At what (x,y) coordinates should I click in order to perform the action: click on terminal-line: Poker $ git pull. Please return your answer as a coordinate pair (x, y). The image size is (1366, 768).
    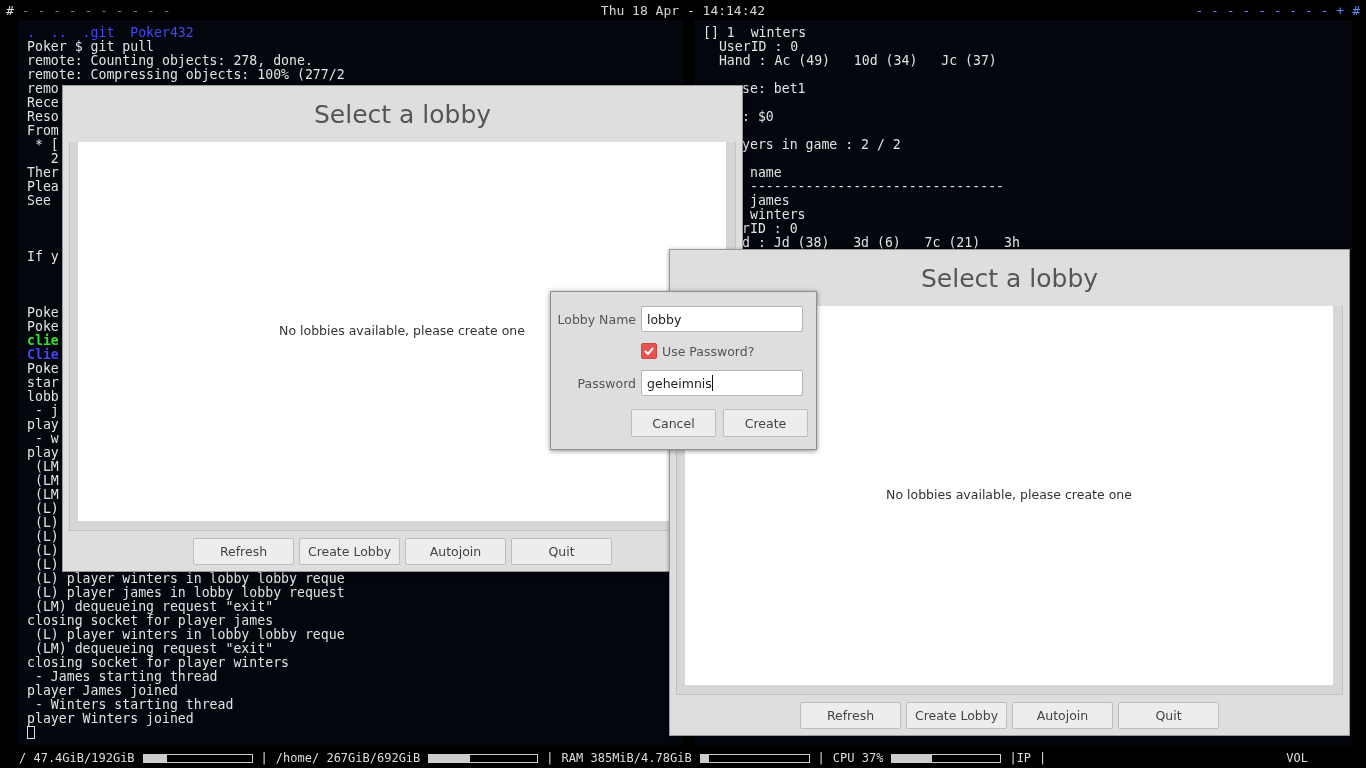
    Looking at the image, I should click on (91, 47).